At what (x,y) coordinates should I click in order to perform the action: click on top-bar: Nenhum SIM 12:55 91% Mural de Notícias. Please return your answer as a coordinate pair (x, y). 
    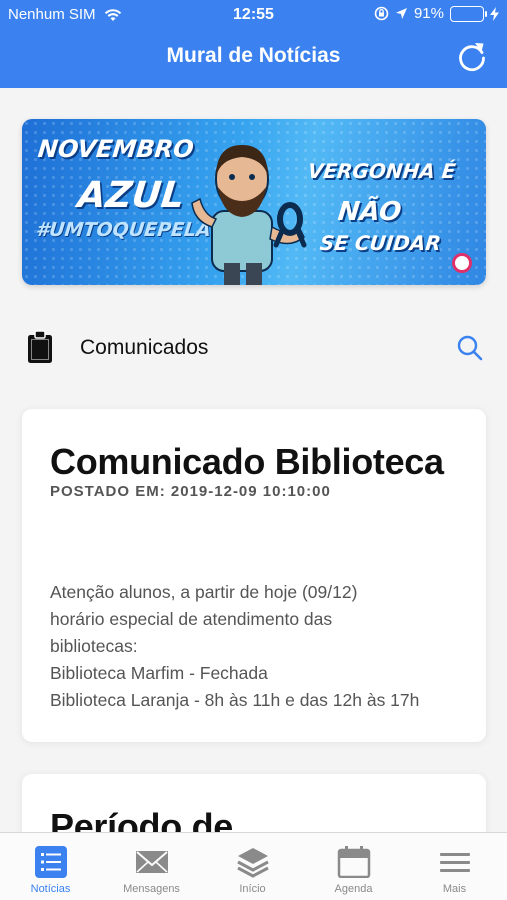
    Looking at the image, I should click on (253, 44).